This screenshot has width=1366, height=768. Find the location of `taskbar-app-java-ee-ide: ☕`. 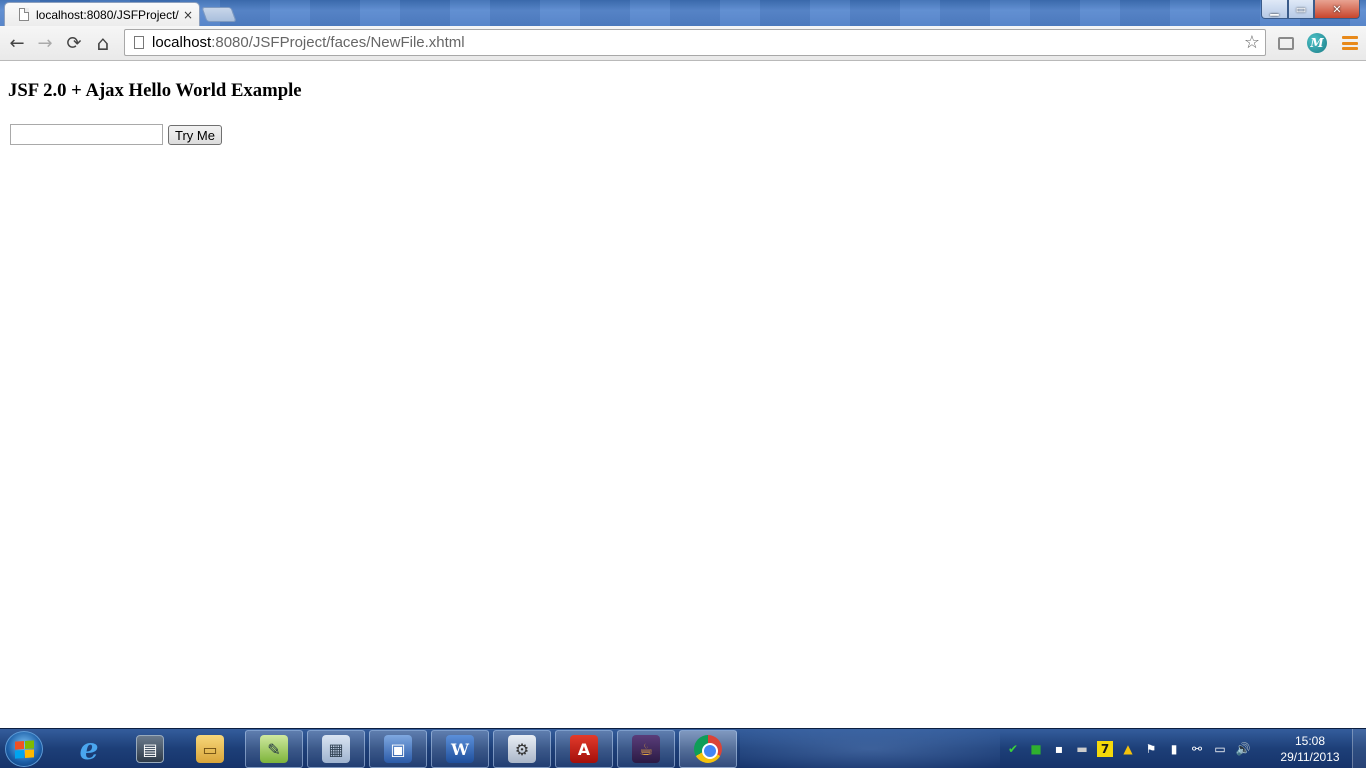

taskbar-app-java-ee-ide: ☕ is located at coordinates (646, 749).